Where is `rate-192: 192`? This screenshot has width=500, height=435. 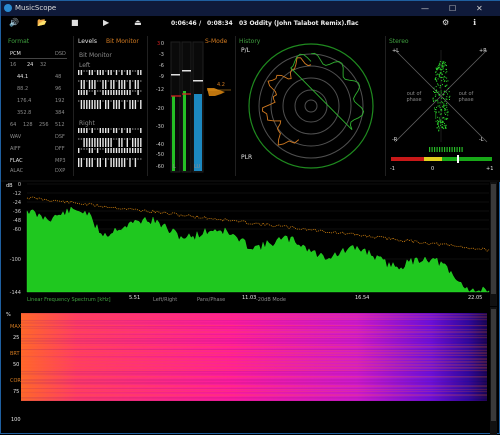
rate-192: 192 is located at coordinates (60, 101).